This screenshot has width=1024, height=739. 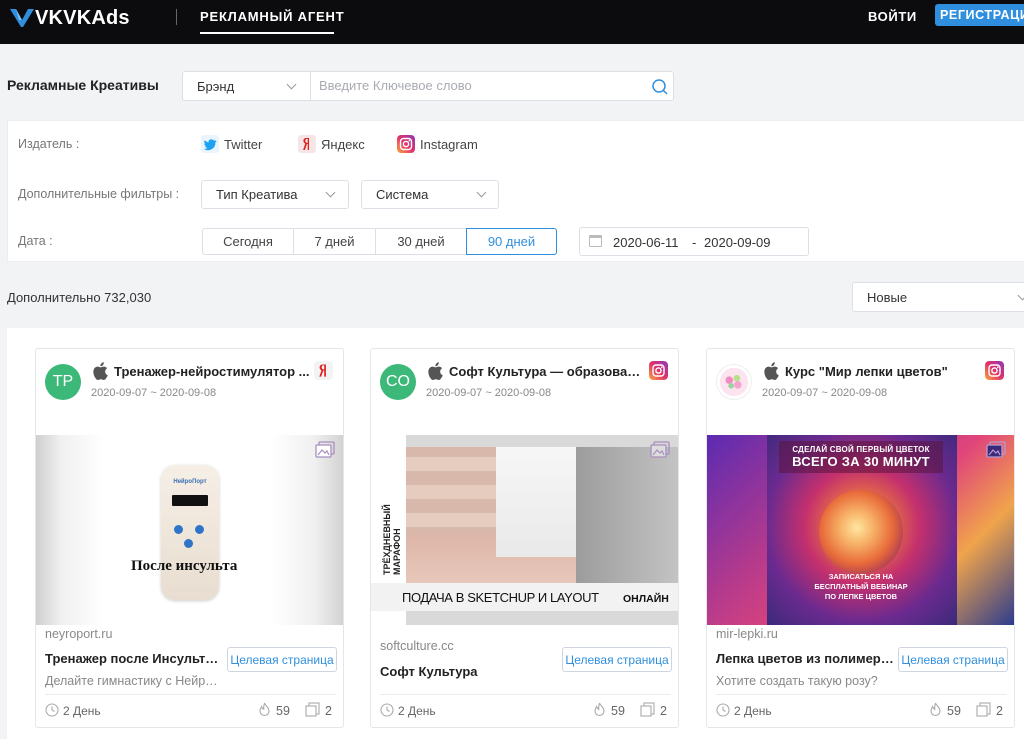 What do you see at coordinates (938, 297) in the screenshot?
I see `sort-select: Новые` at bounding box center [938, 297].